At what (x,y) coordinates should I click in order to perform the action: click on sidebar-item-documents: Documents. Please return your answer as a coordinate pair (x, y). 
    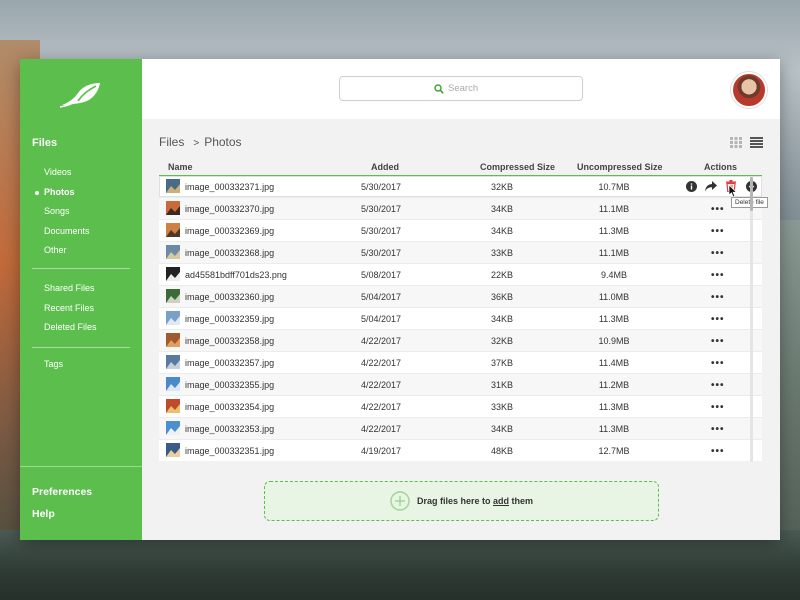
    Looking at the image, I should click on (67, 232).